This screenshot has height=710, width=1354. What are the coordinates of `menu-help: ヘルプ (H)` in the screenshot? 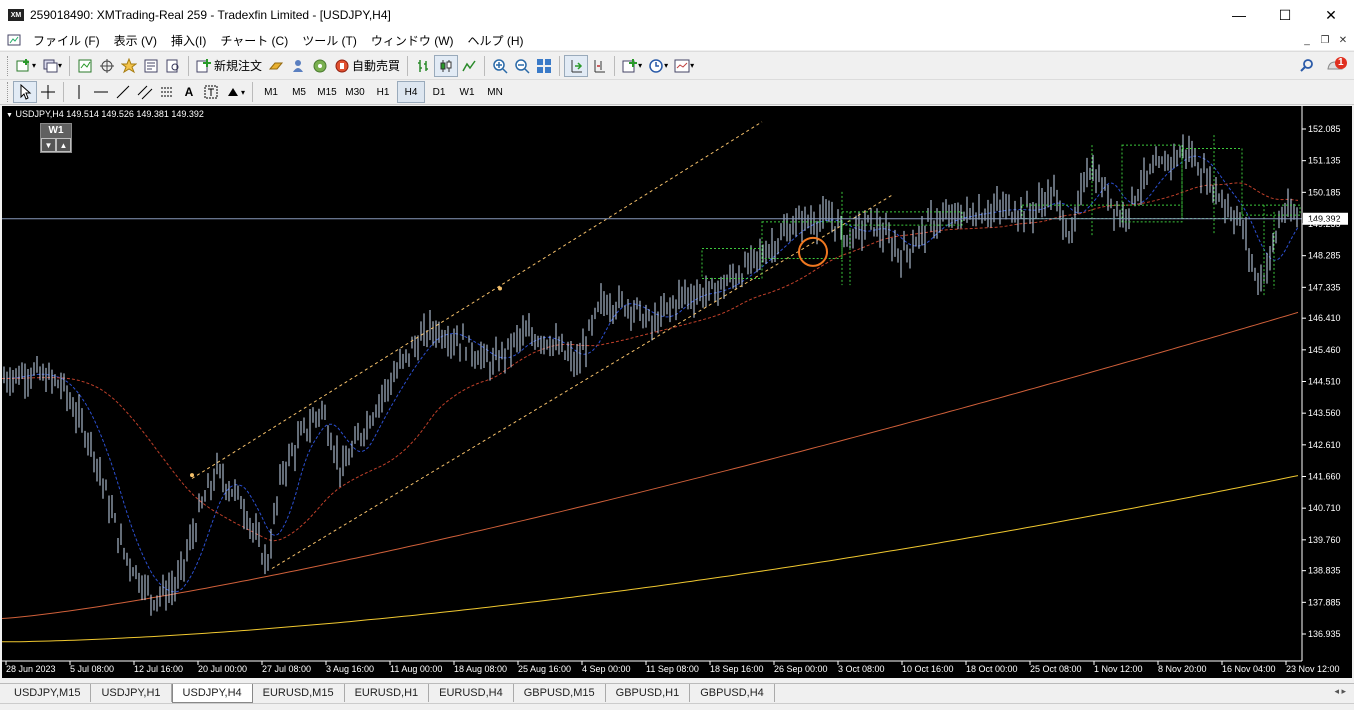 It's located at (496, 40).